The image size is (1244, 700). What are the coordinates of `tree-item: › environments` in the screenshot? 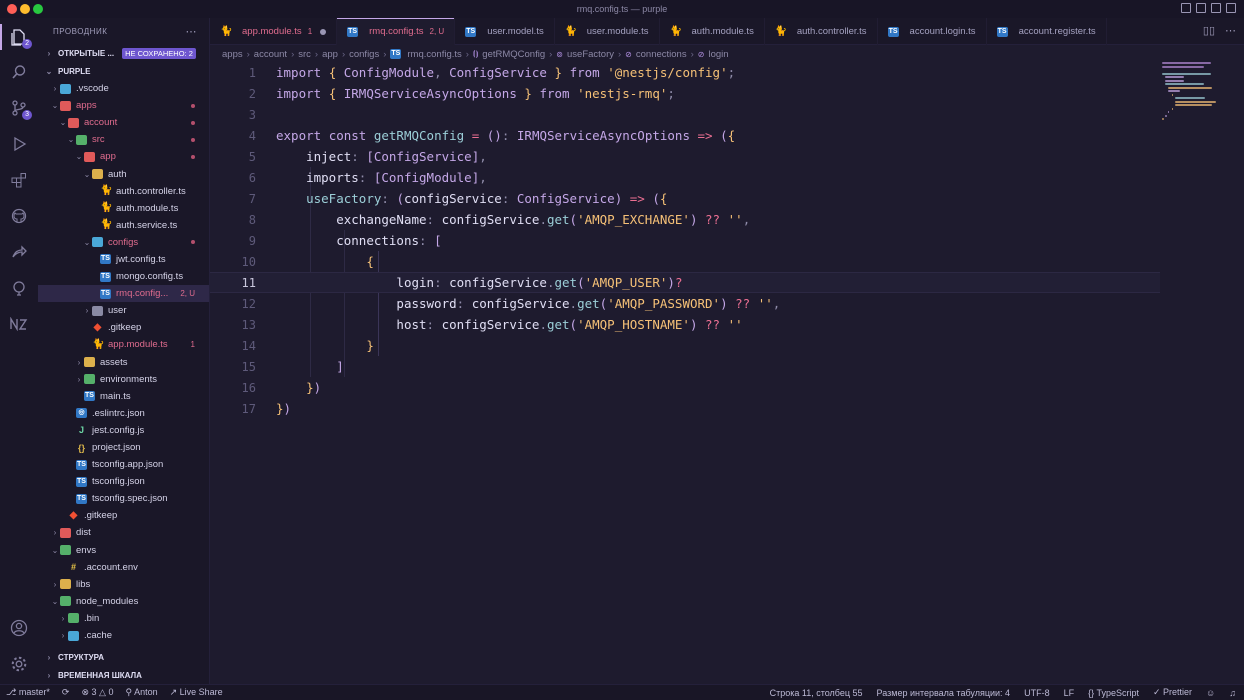 It's located at (123, 379).